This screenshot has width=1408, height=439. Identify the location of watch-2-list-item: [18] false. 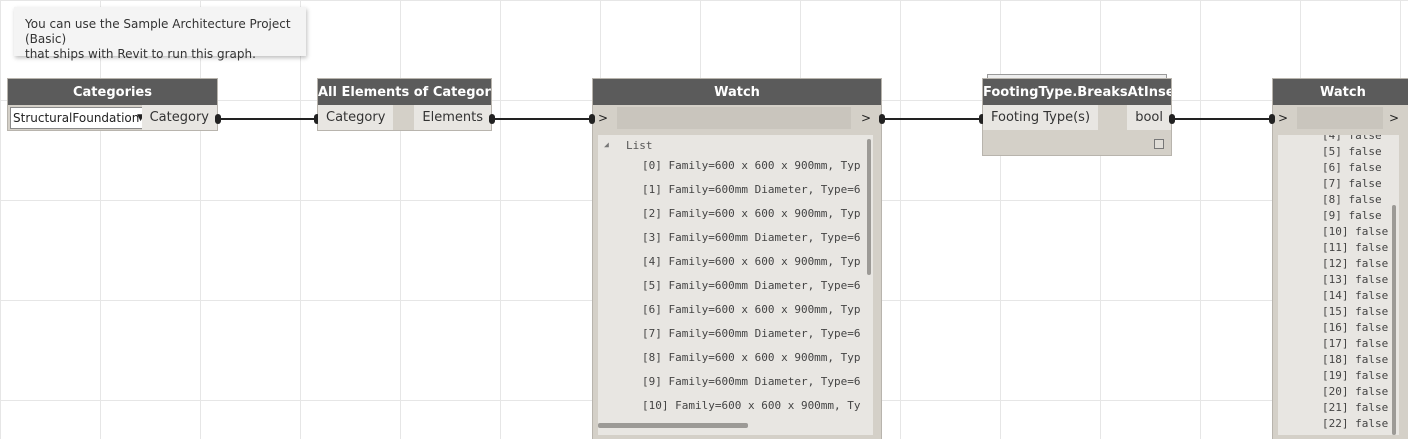
(1355, 359).